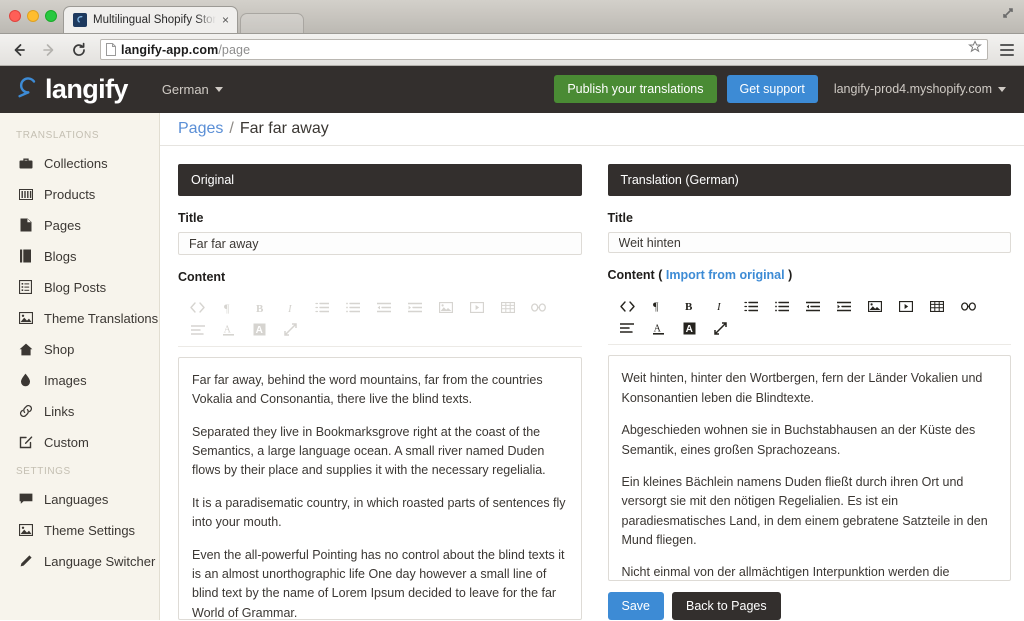  Describe the element at coordinates (79, 50) in the screenshot. I see `reload-icon` at that location.